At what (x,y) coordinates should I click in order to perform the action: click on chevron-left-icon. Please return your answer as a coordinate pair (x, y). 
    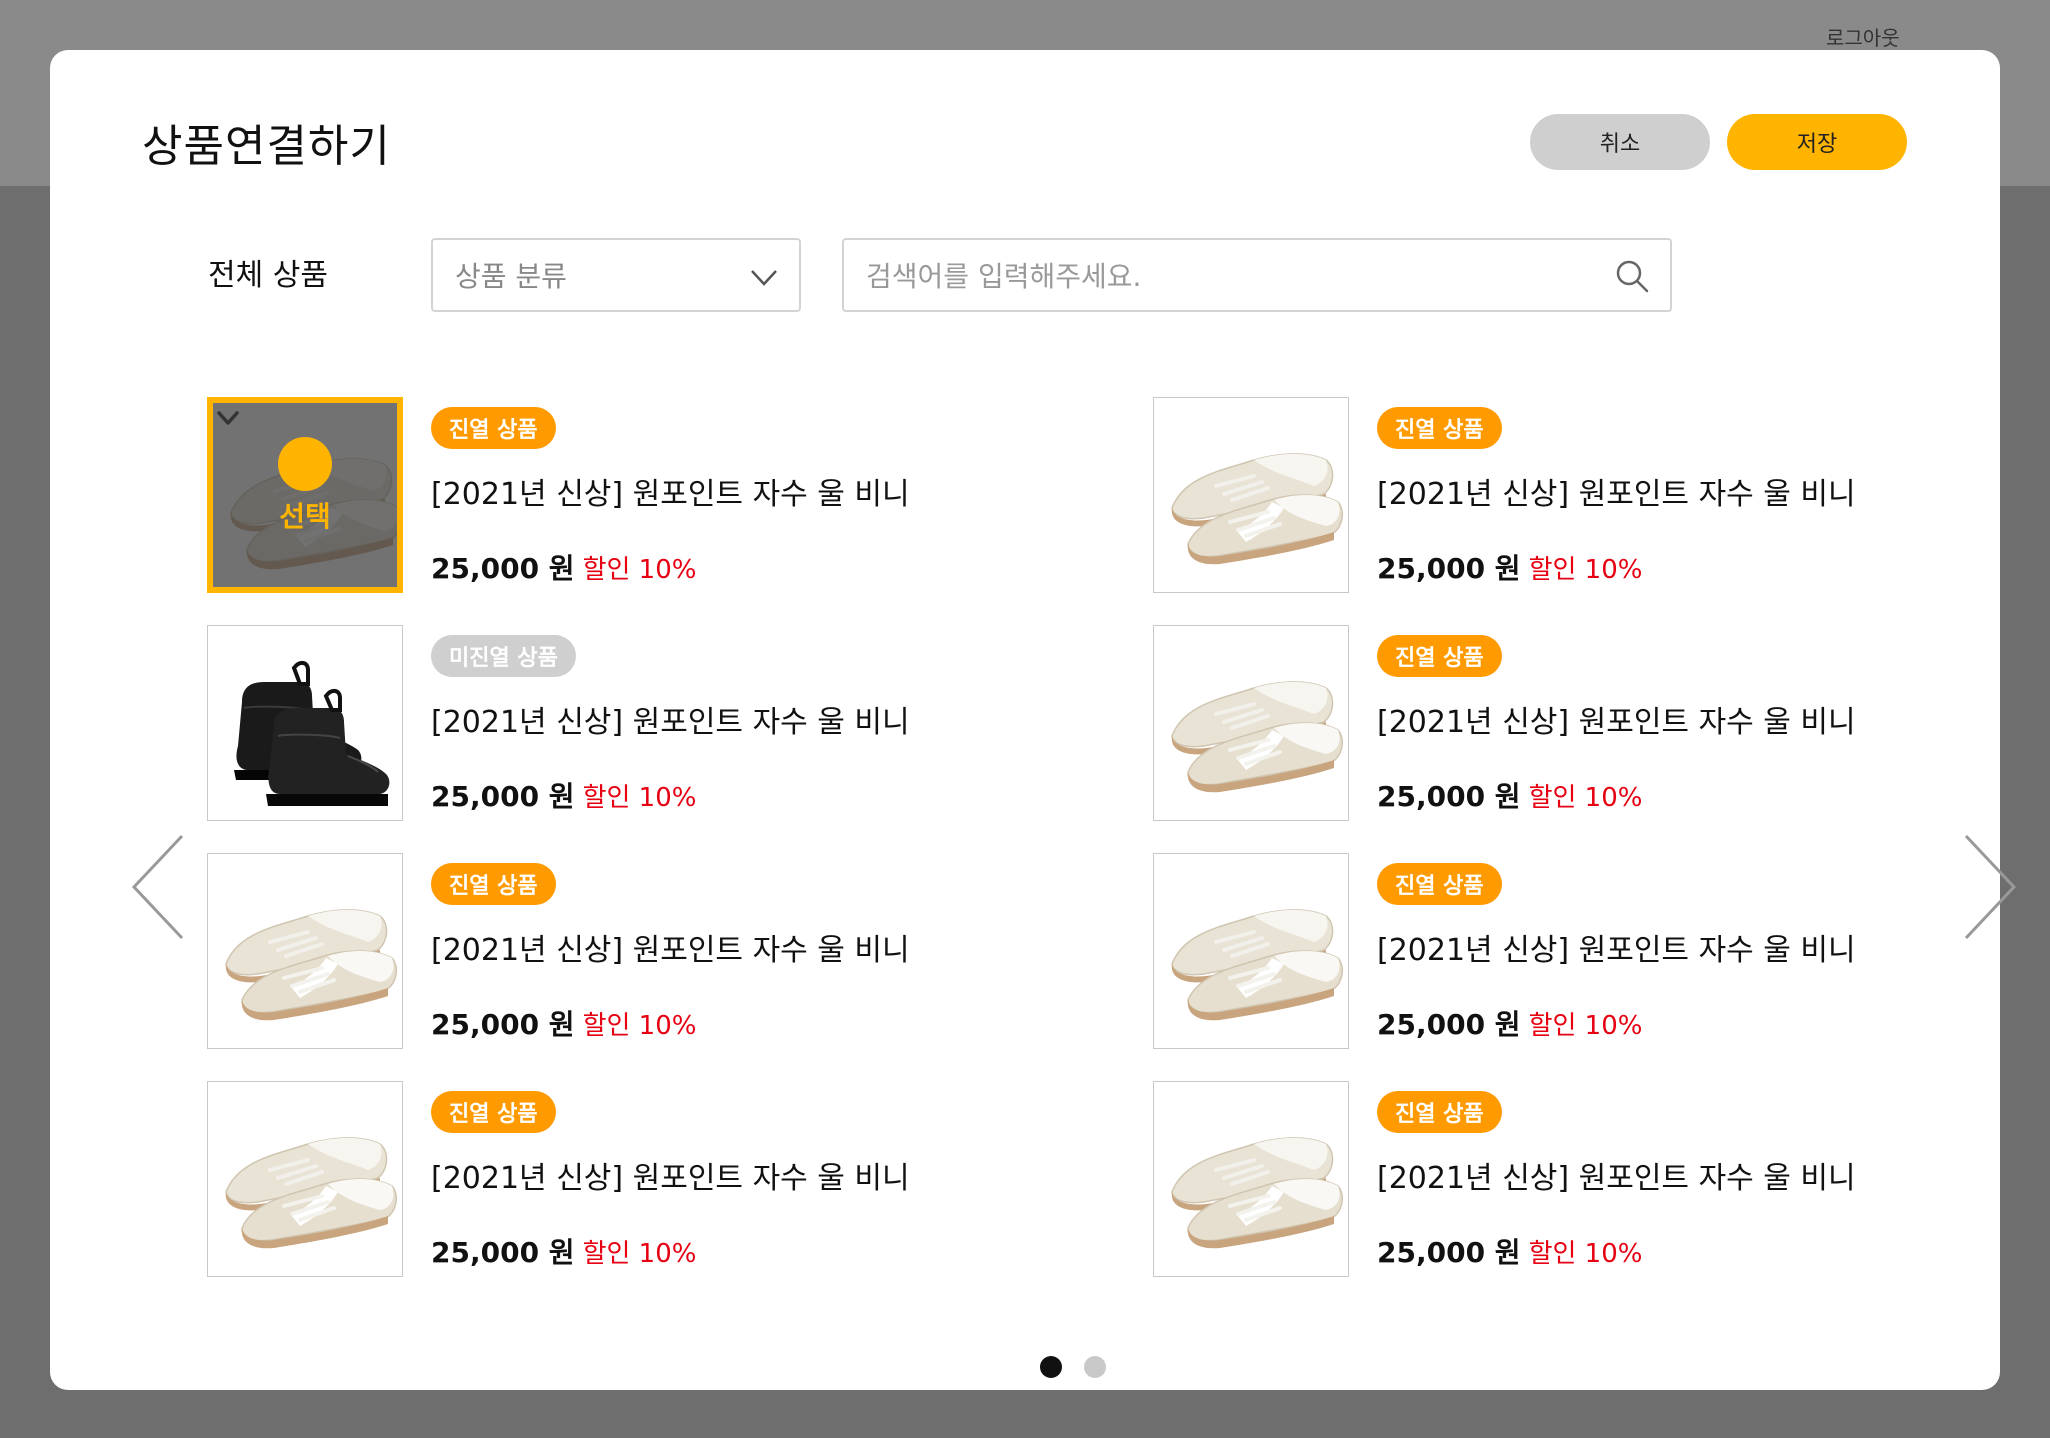
    Looking at the image, I should click on (158, 887).